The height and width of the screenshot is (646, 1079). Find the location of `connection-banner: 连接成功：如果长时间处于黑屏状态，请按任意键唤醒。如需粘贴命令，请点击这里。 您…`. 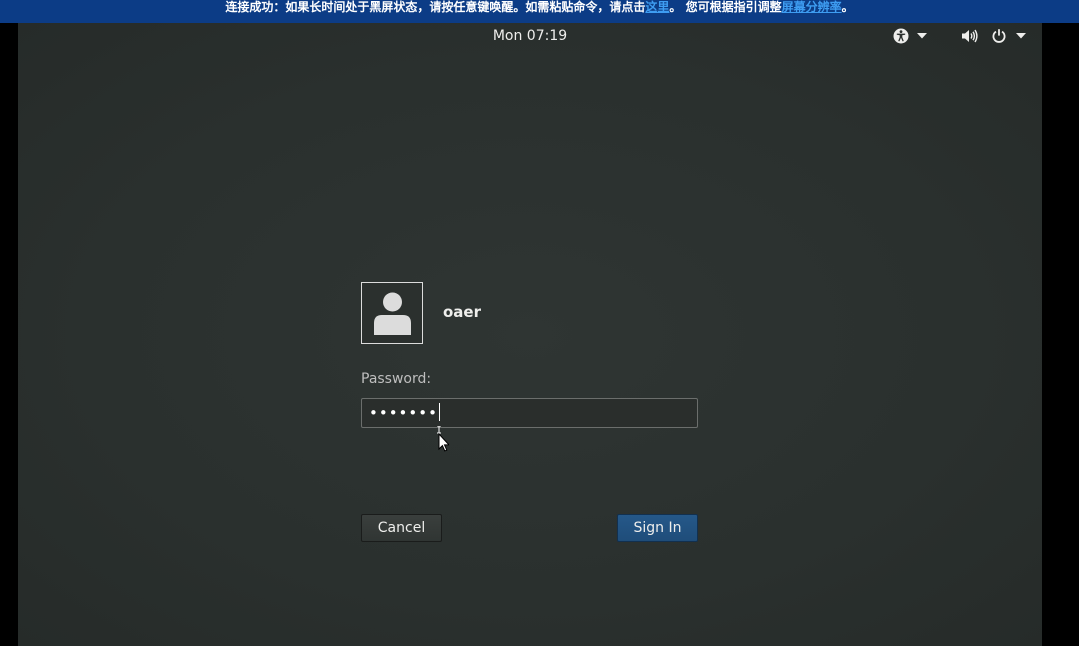

connection-banner: 连接成功：如果长时间处于黑屏状态，请按任意键唤醒。如需粘贴命令，请点击这里。 您… is located at coordinates (539, 11).